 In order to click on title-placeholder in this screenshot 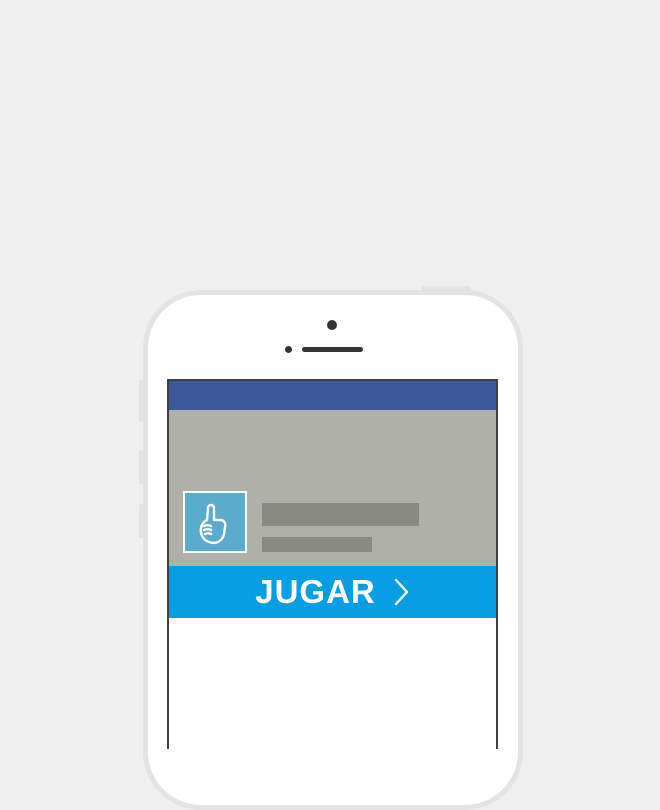, I will do `click(340, 514)`.